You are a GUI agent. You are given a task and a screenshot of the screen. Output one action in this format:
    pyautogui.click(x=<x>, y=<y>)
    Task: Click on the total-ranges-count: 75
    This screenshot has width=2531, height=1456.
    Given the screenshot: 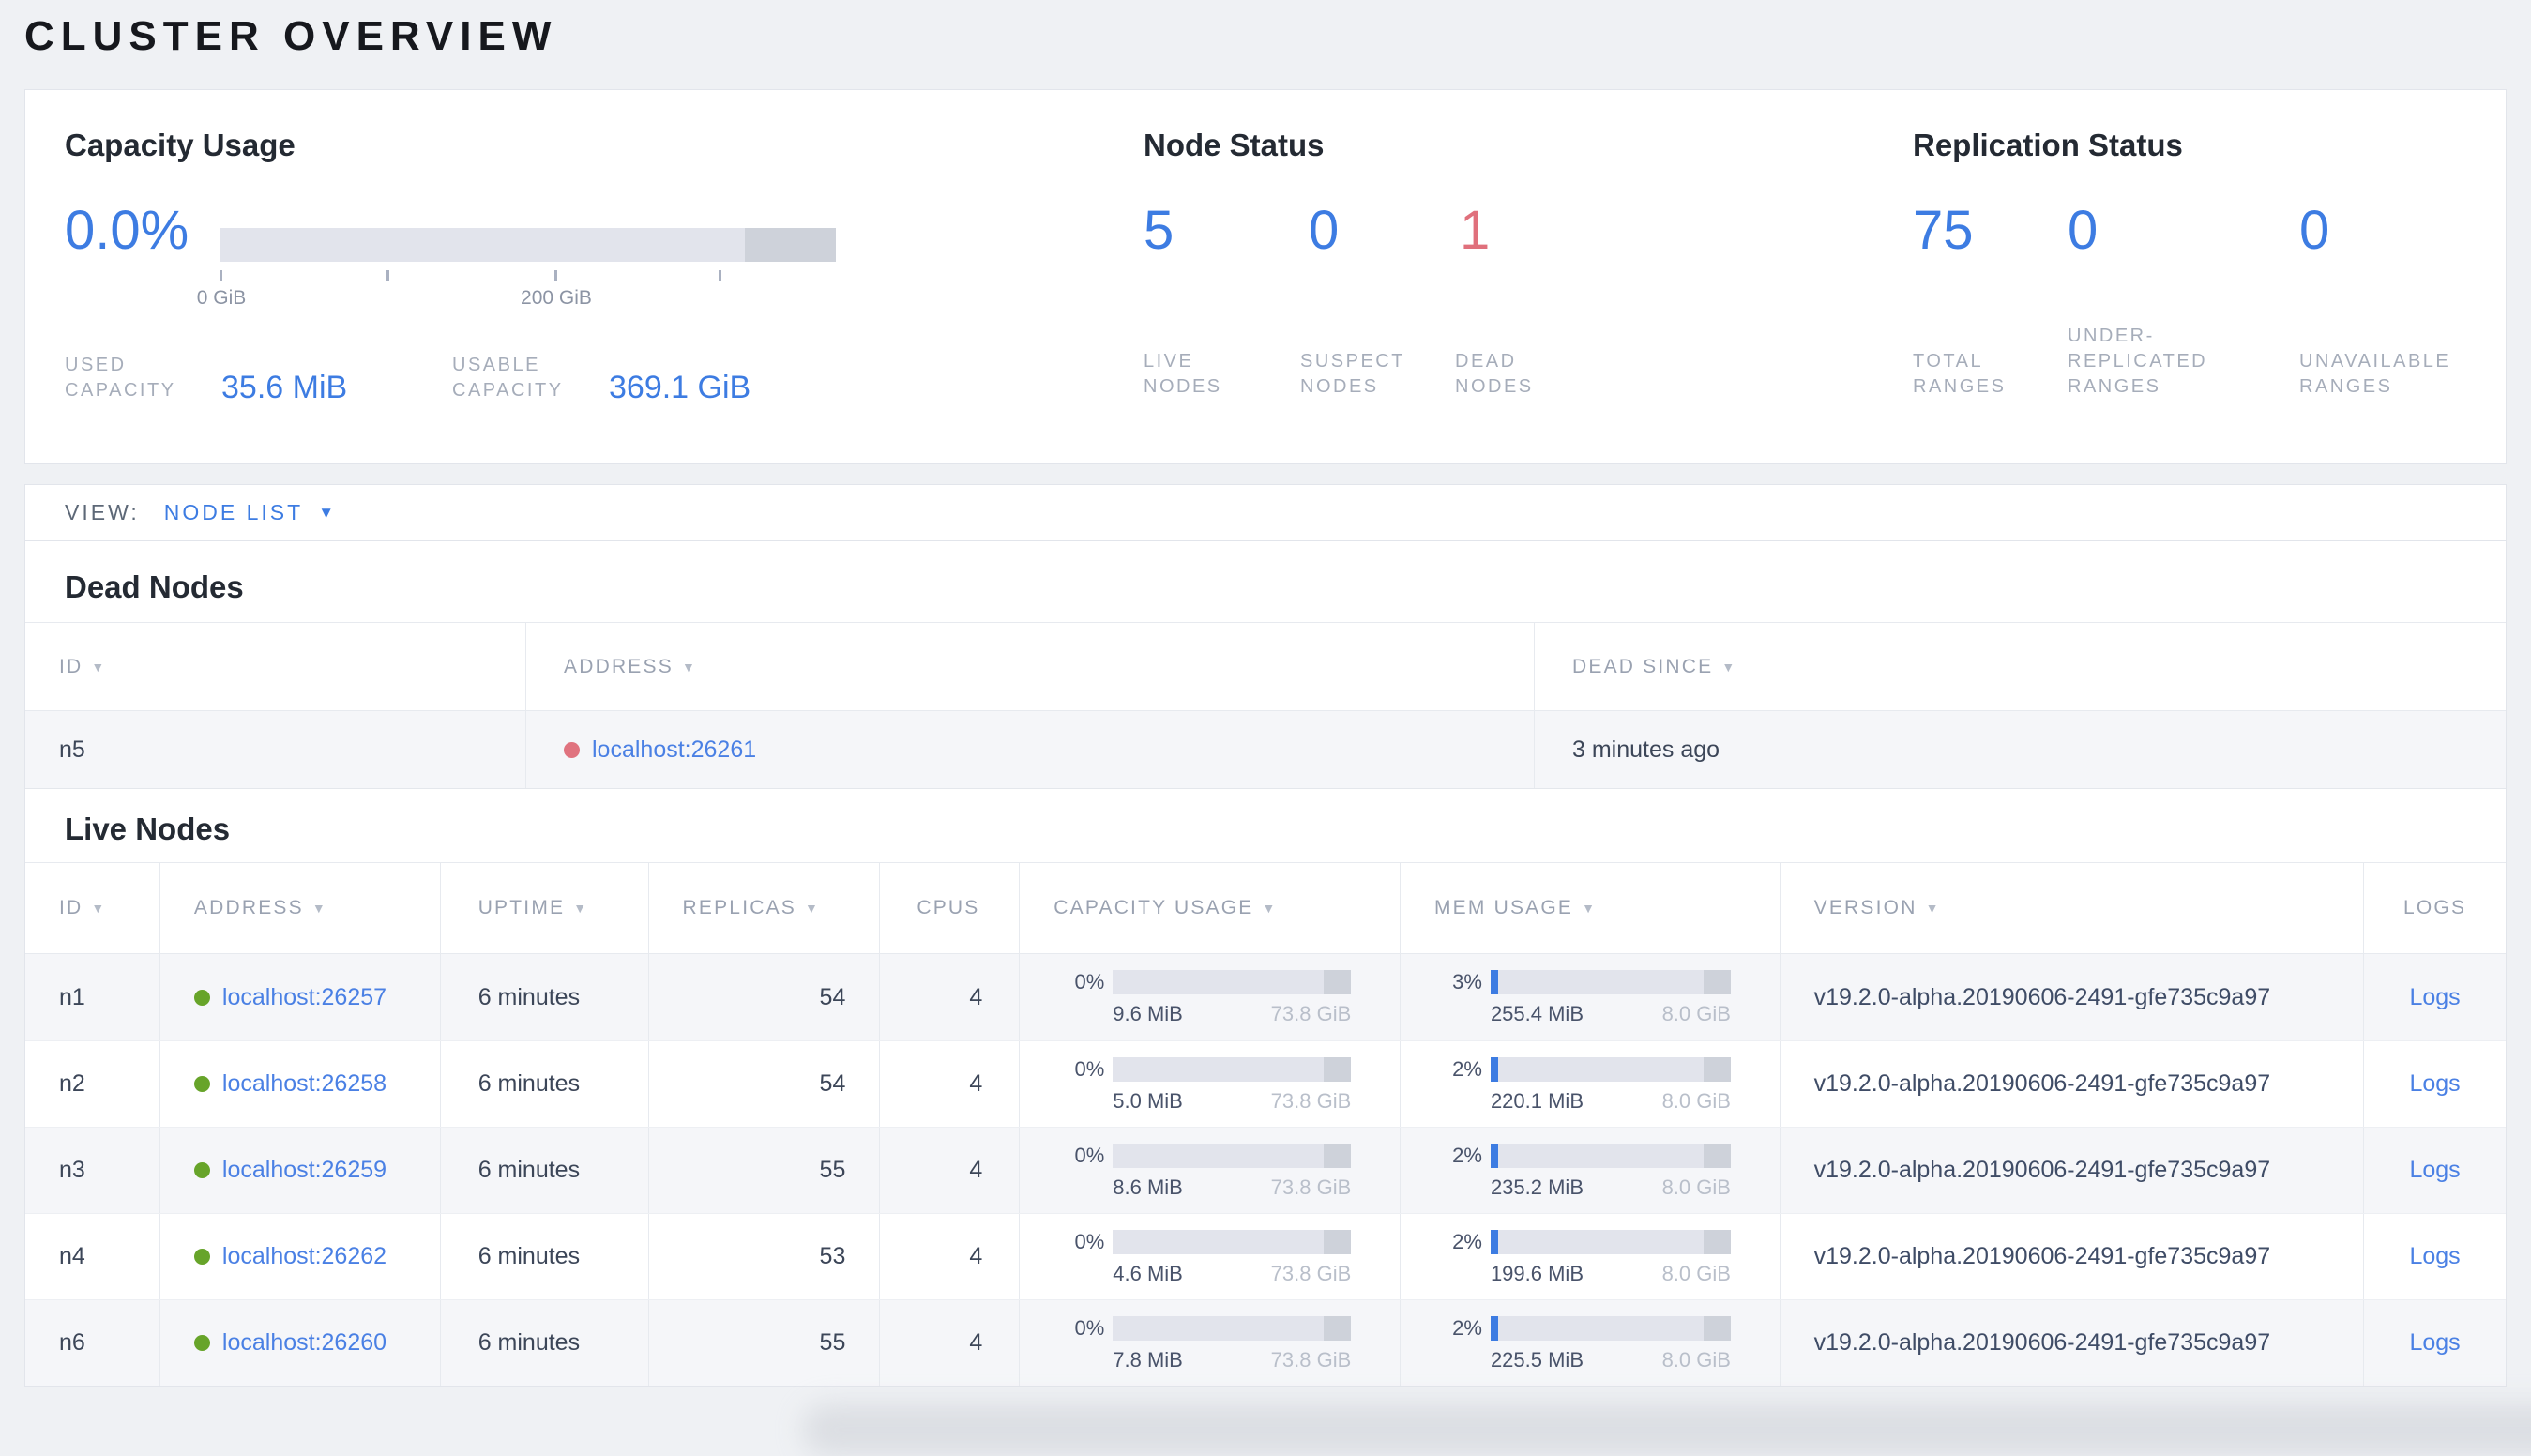 What is the action you would take?
    pyautogui.click(x=1943, y=230)
    